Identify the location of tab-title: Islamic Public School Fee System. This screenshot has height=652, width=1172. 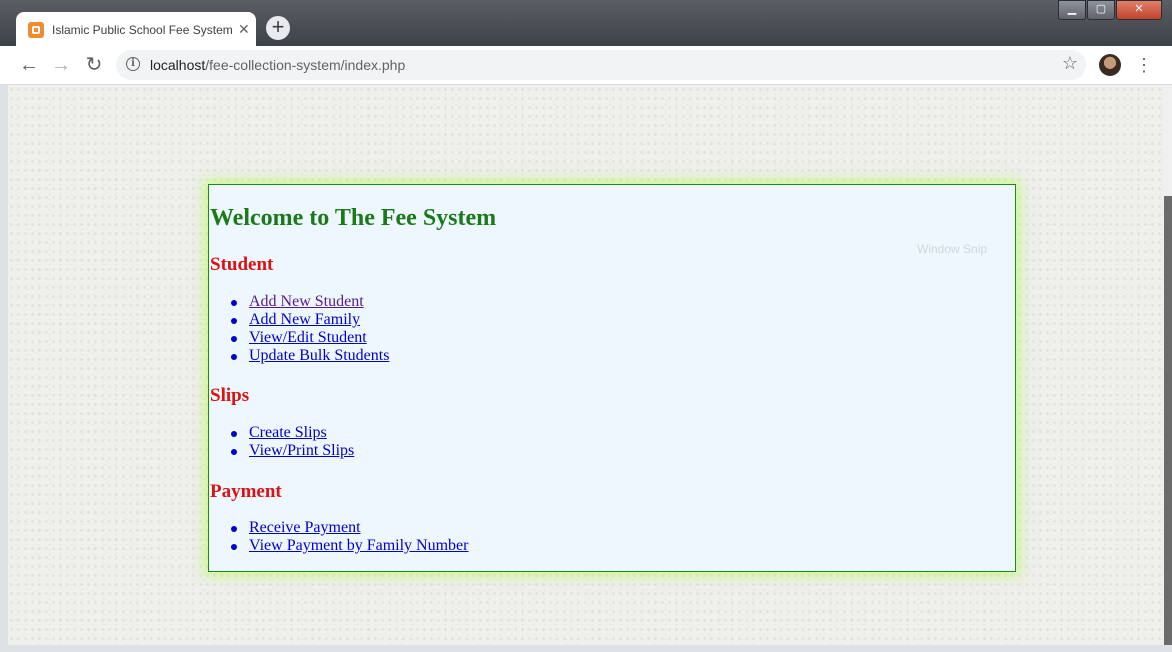
(142, 29).